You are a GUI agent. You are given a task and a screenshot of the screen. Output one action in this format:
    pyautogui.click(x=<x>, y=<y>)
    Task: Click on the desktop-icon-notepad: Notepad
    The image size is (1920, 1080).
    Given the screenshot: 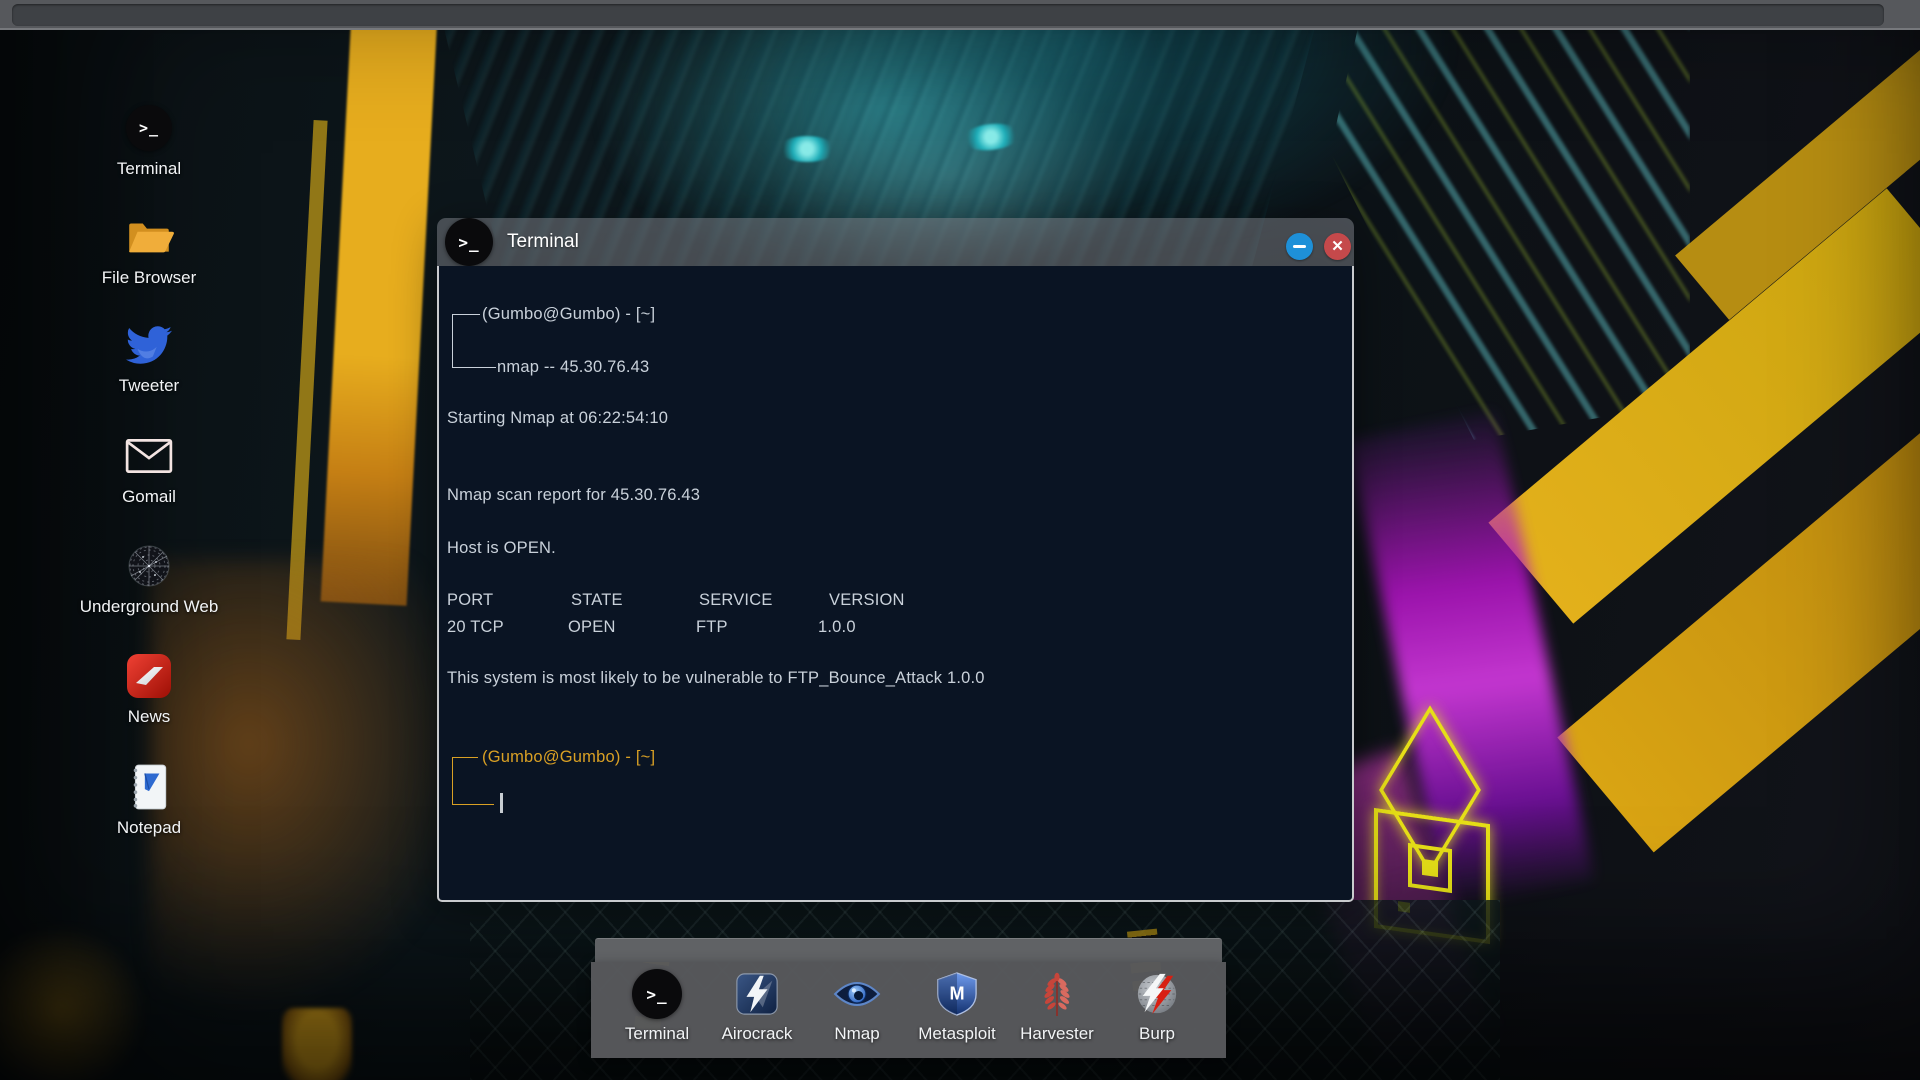 What is the action you would take?
    pyautogui.click(x=149, y=799)
    